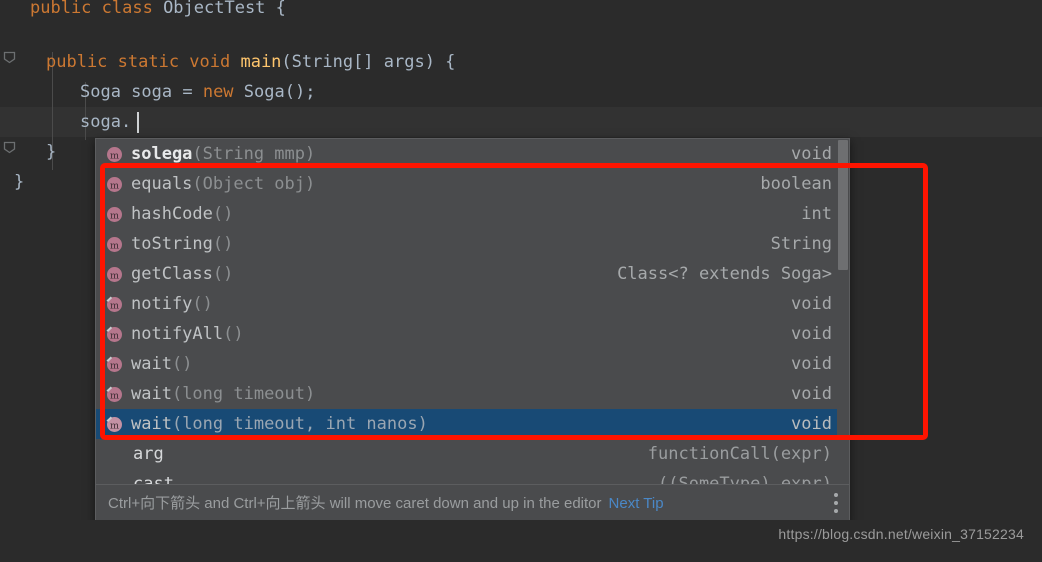 The image size is (1042, 562). Describe the element at coordinates (739, 454) in the screenshot. I see `completion-item-expansion: functionCall(expr)` at that location.